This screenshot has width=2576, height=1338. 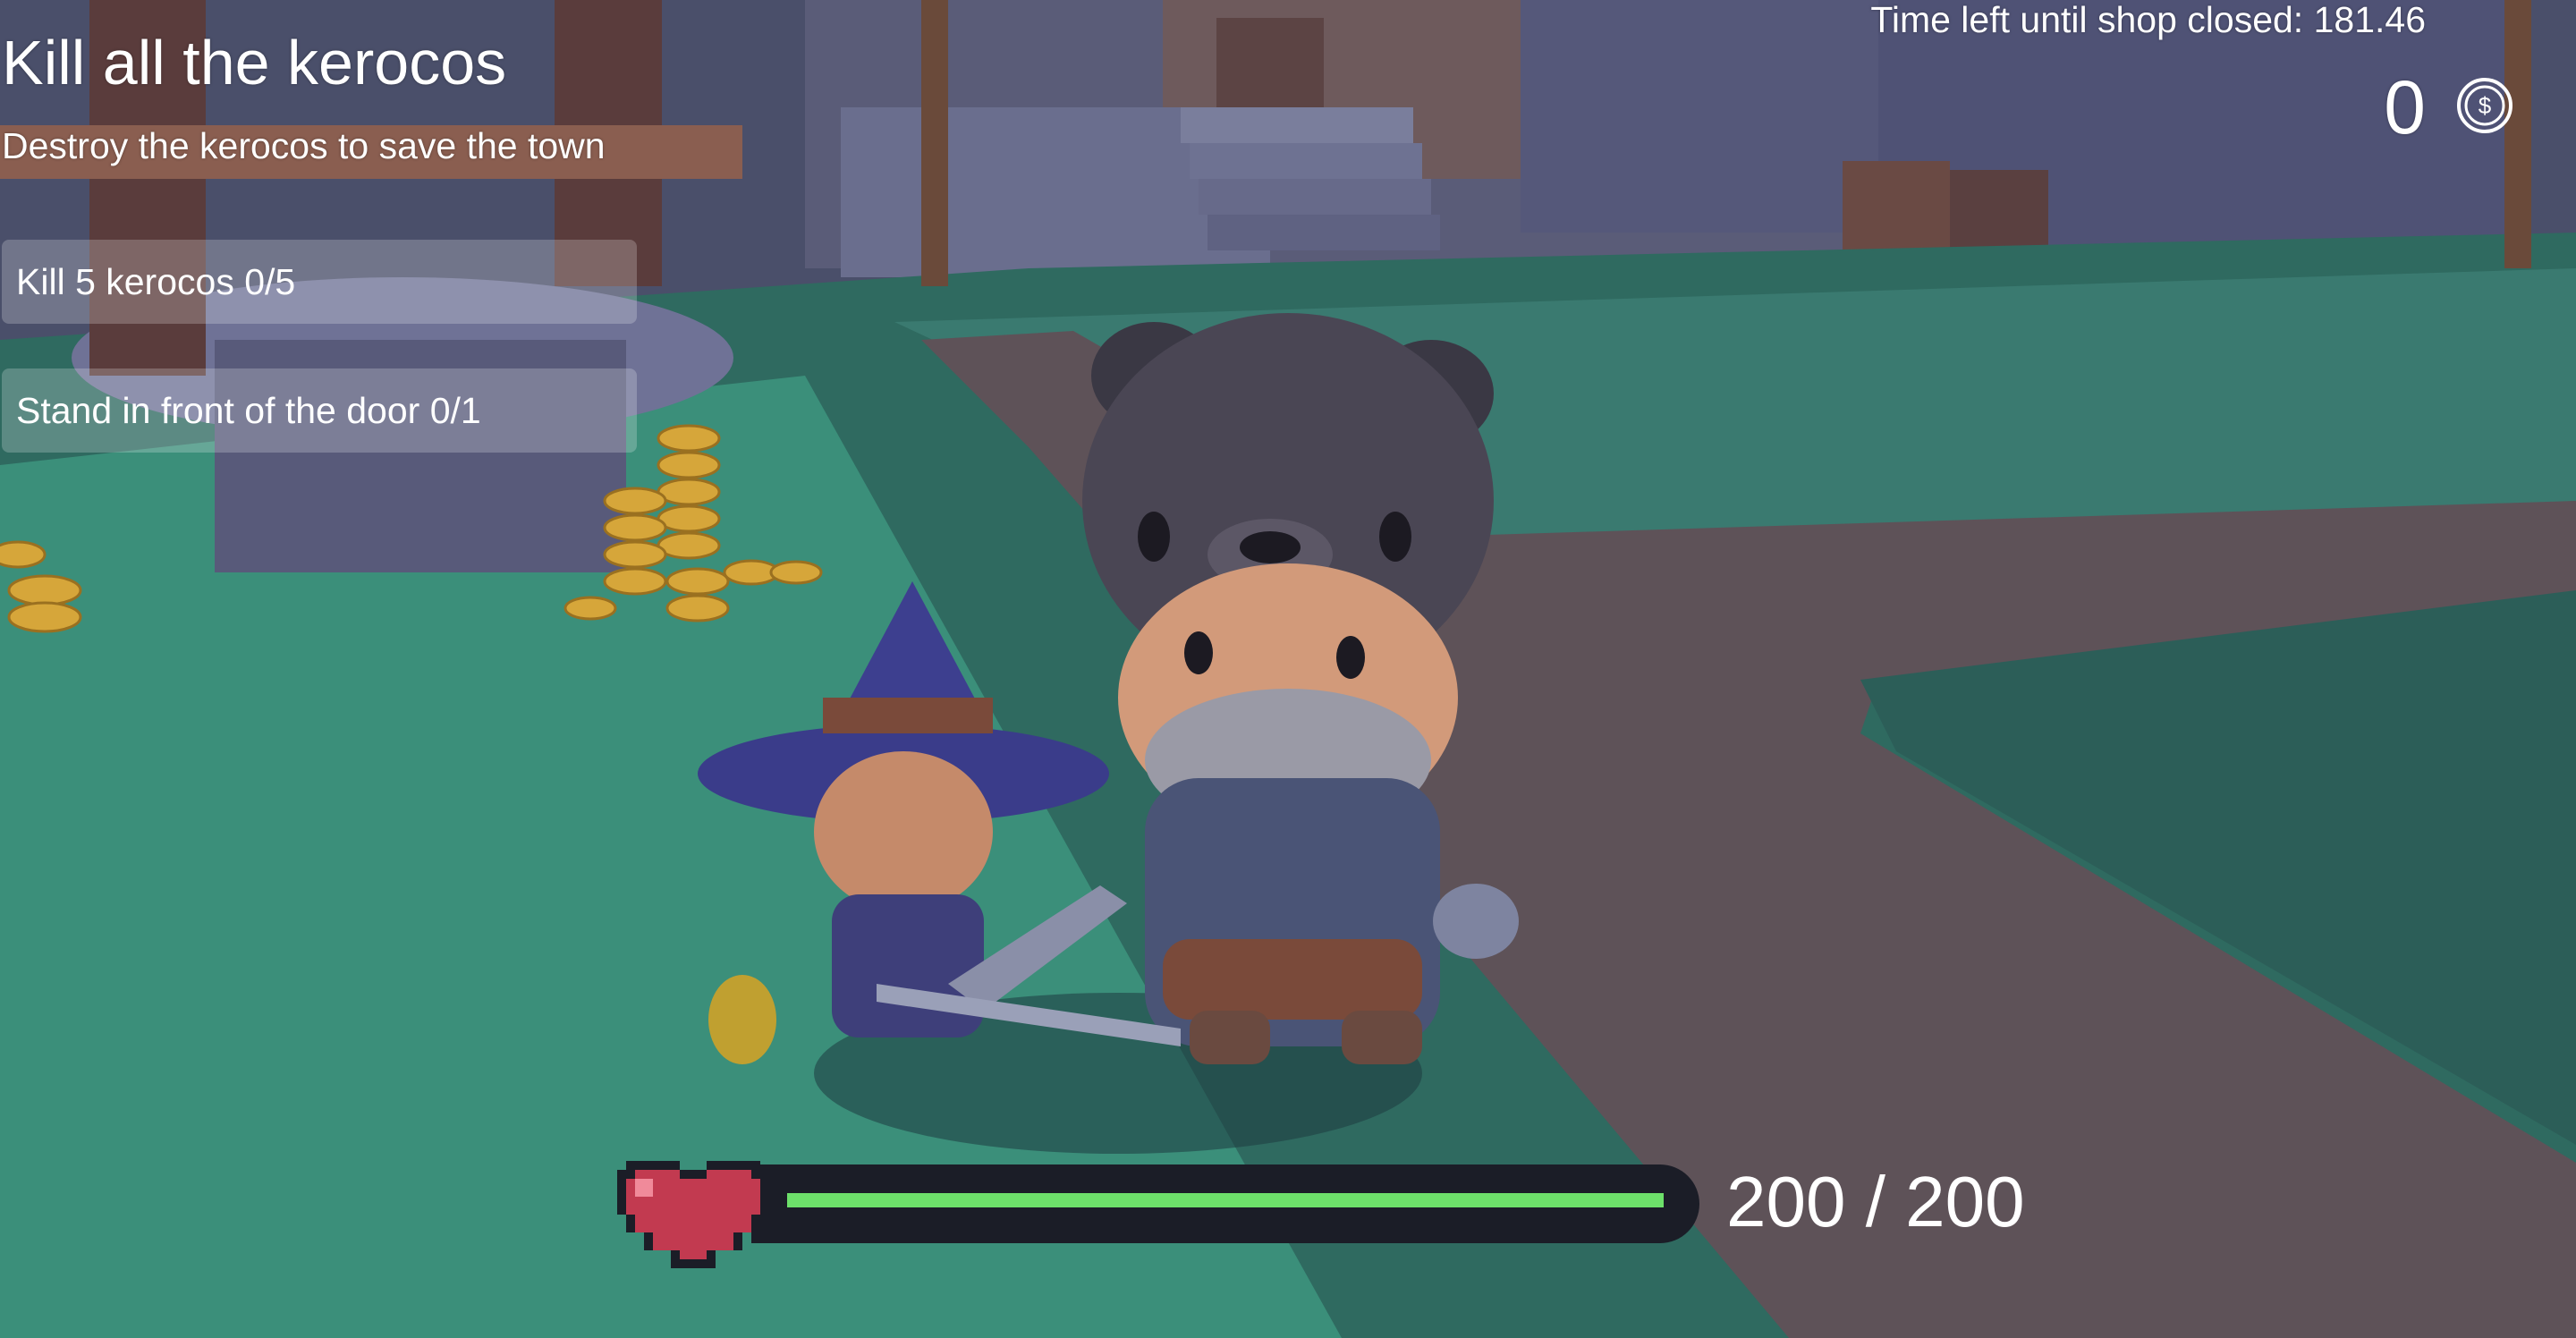 I want to click on quest-objective-stand-door: Stand in front of the door 0/1, so click(x=319, y=410).